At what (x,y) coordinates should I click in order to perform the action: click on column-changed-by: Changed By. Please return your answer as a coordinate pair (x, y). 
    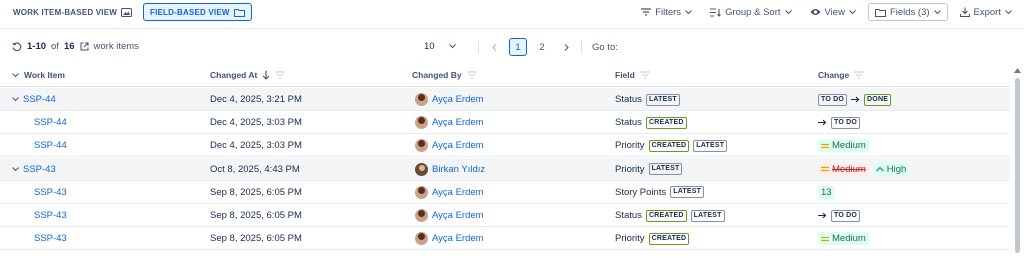
    Looking at the image, I should click on (444, 75).